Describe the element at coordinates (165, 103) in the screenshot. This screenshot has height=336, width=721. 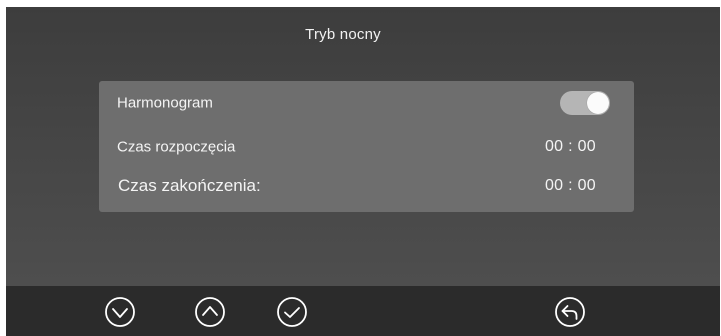
I see `schedule-label: Harmonogram` at that location.